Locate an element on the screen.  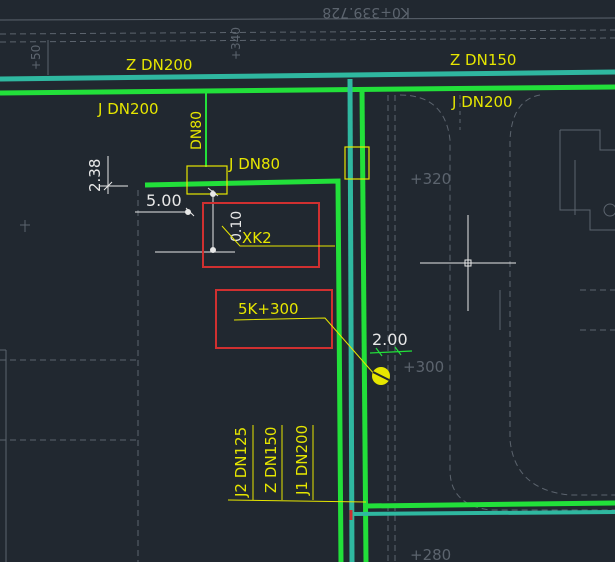
faint-top-text: +340 is located at coordinates (236, 43).